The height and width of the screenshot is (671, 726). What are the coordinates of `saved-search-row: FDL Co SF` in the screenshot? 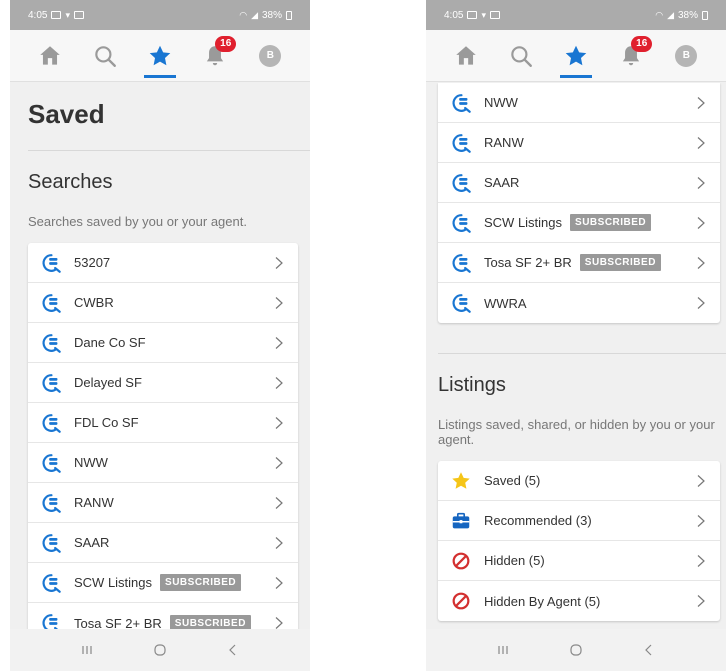 It's located at (163, 423).